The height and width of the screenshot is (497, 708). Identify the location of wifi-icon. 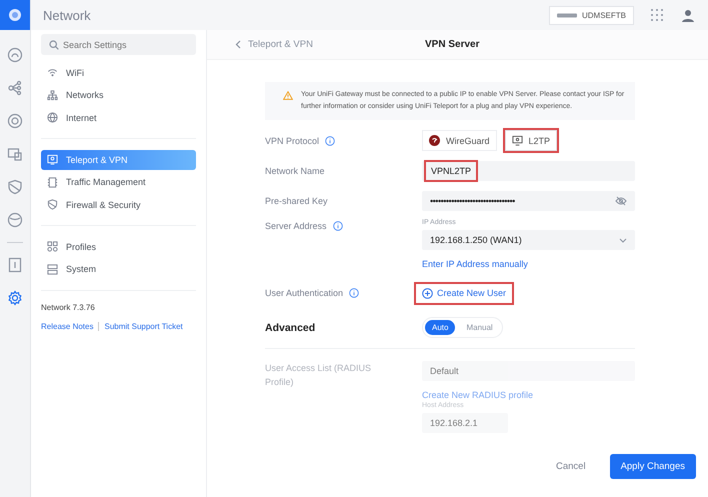
(52, 72).